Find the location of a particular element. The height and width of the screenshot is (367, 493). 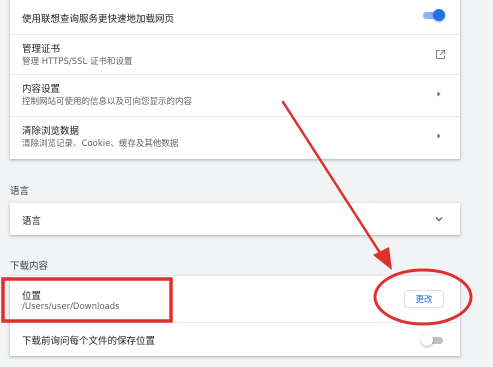

languages-heading: 语言 is located at coordinates (20, 191).